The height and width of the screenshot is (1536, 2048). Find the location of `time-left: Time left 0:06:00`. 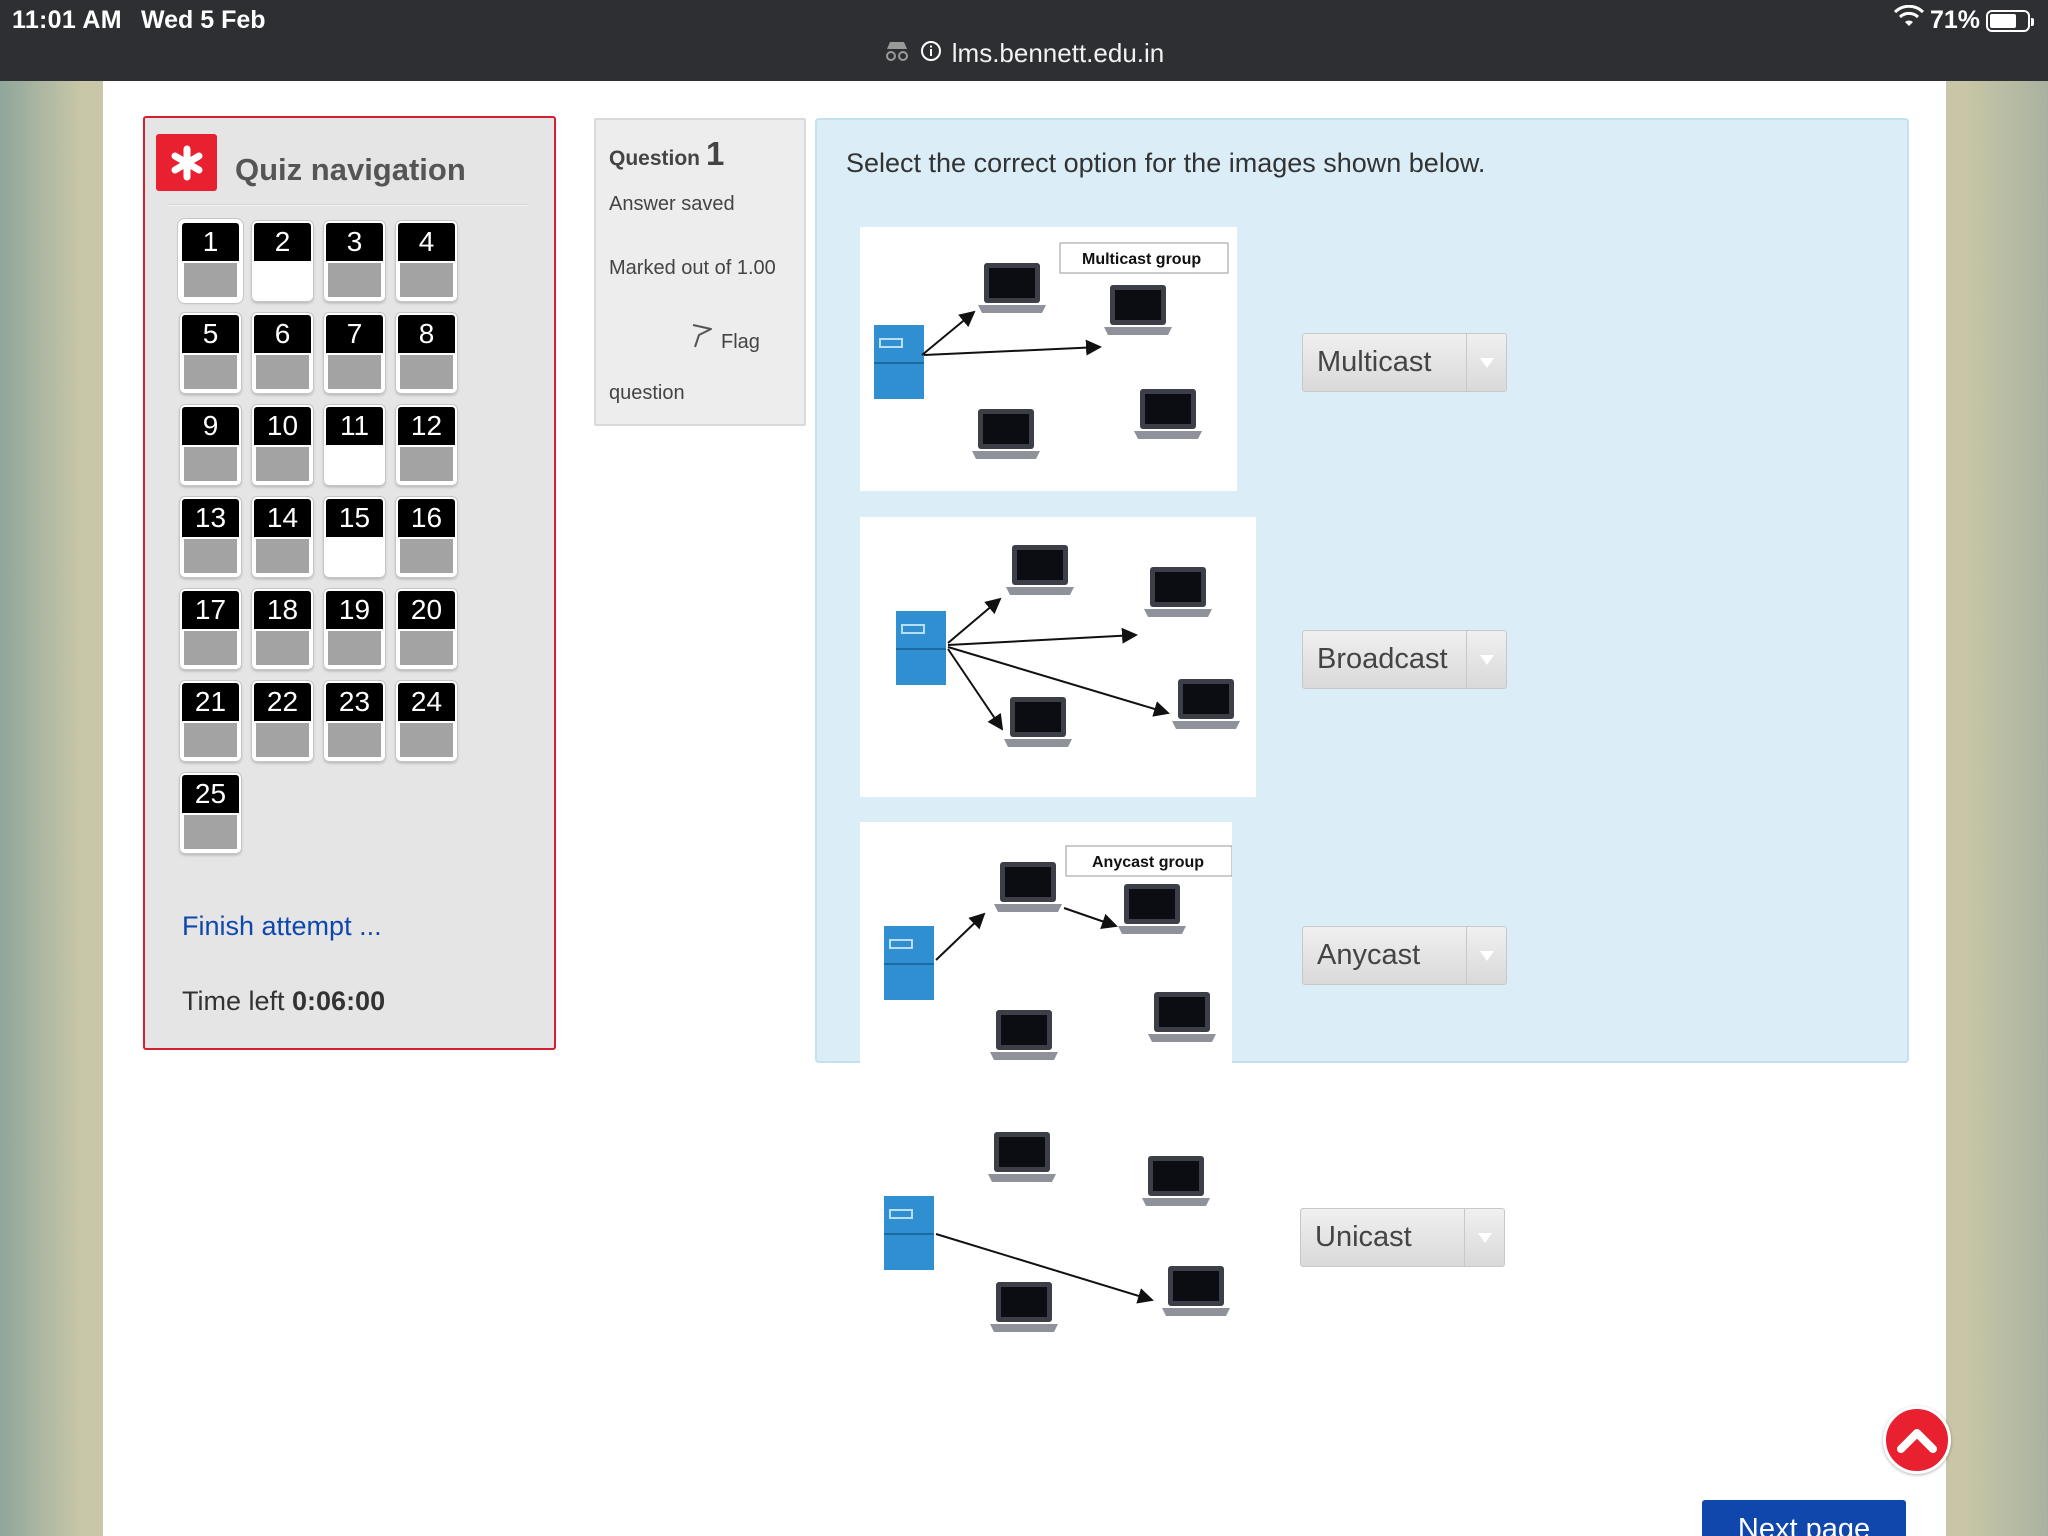

time-left: Time left 0:06:00 is located at coordinates (283, 1001).